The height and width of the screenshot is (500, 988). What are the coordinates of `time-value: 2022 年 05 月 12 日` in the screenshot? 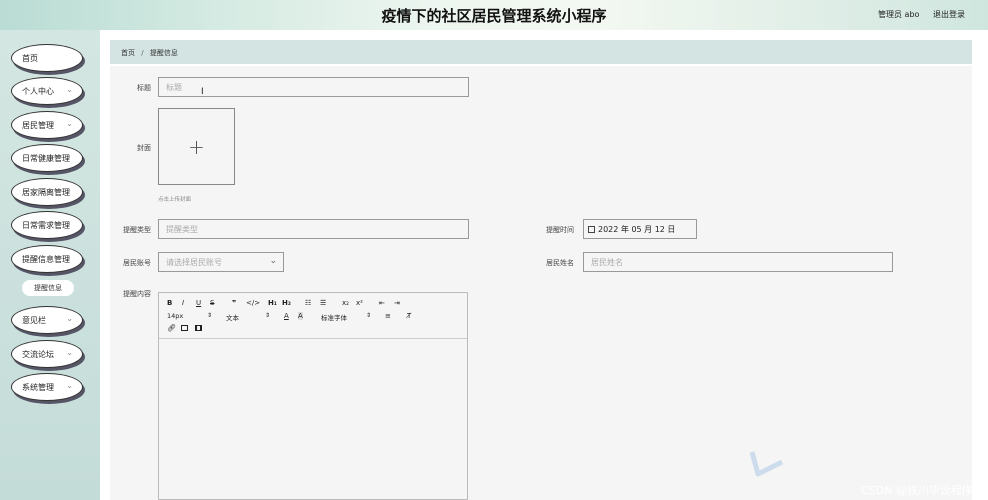 It's located at (637, 229).